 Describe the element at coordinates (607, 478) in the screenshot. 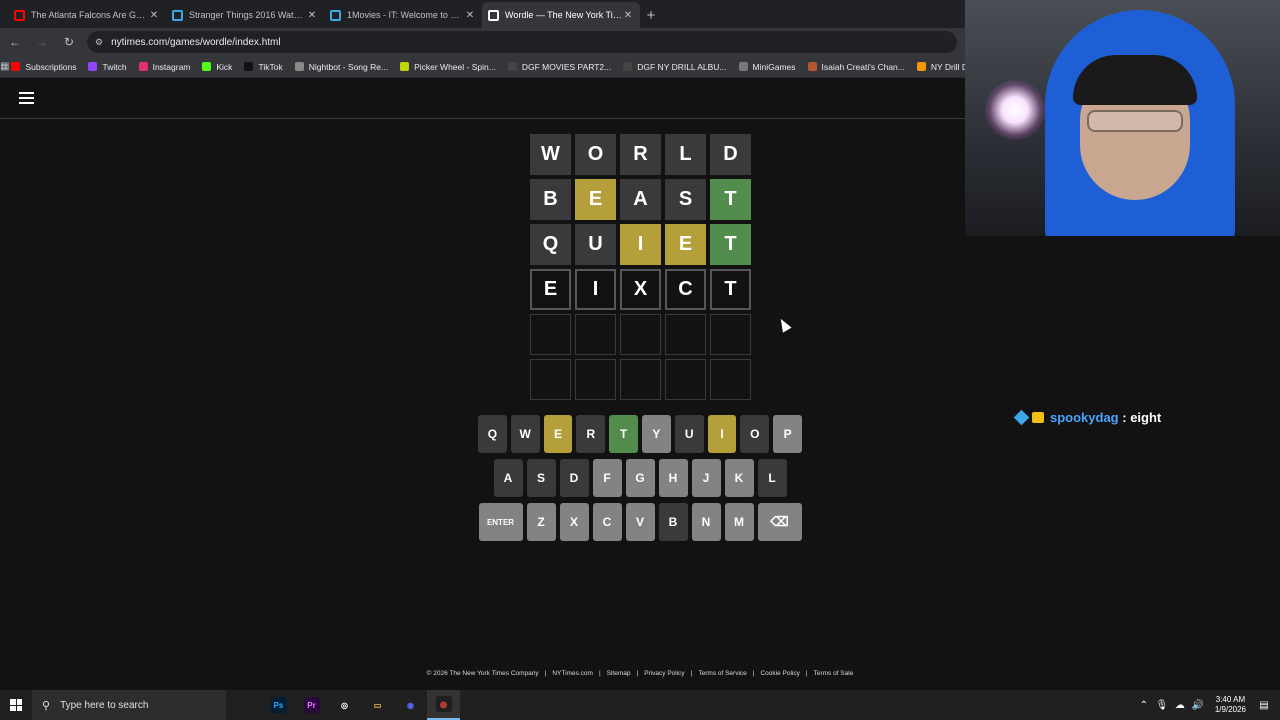

I see `key-f: F` at that location.